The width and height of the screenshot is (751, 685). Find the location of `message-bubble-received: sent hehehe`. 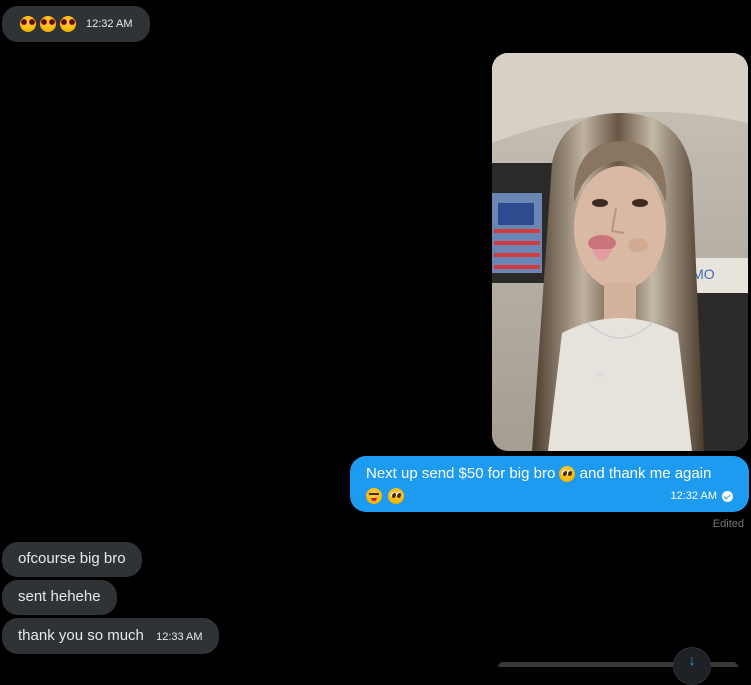

message-bubble-received: sent hehehe is located at coordinates (59, 597).